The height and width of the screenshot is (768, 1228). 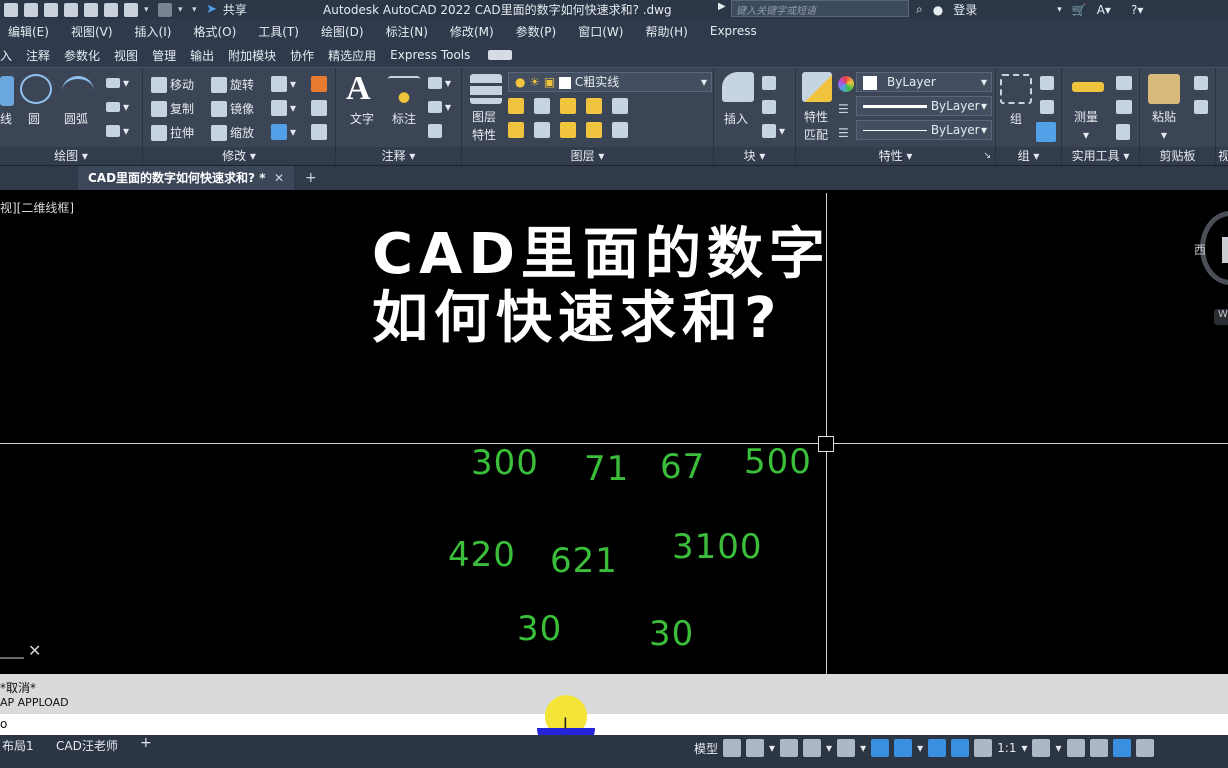 I want to click on insert-block-icon, so click(x=738, y=87).